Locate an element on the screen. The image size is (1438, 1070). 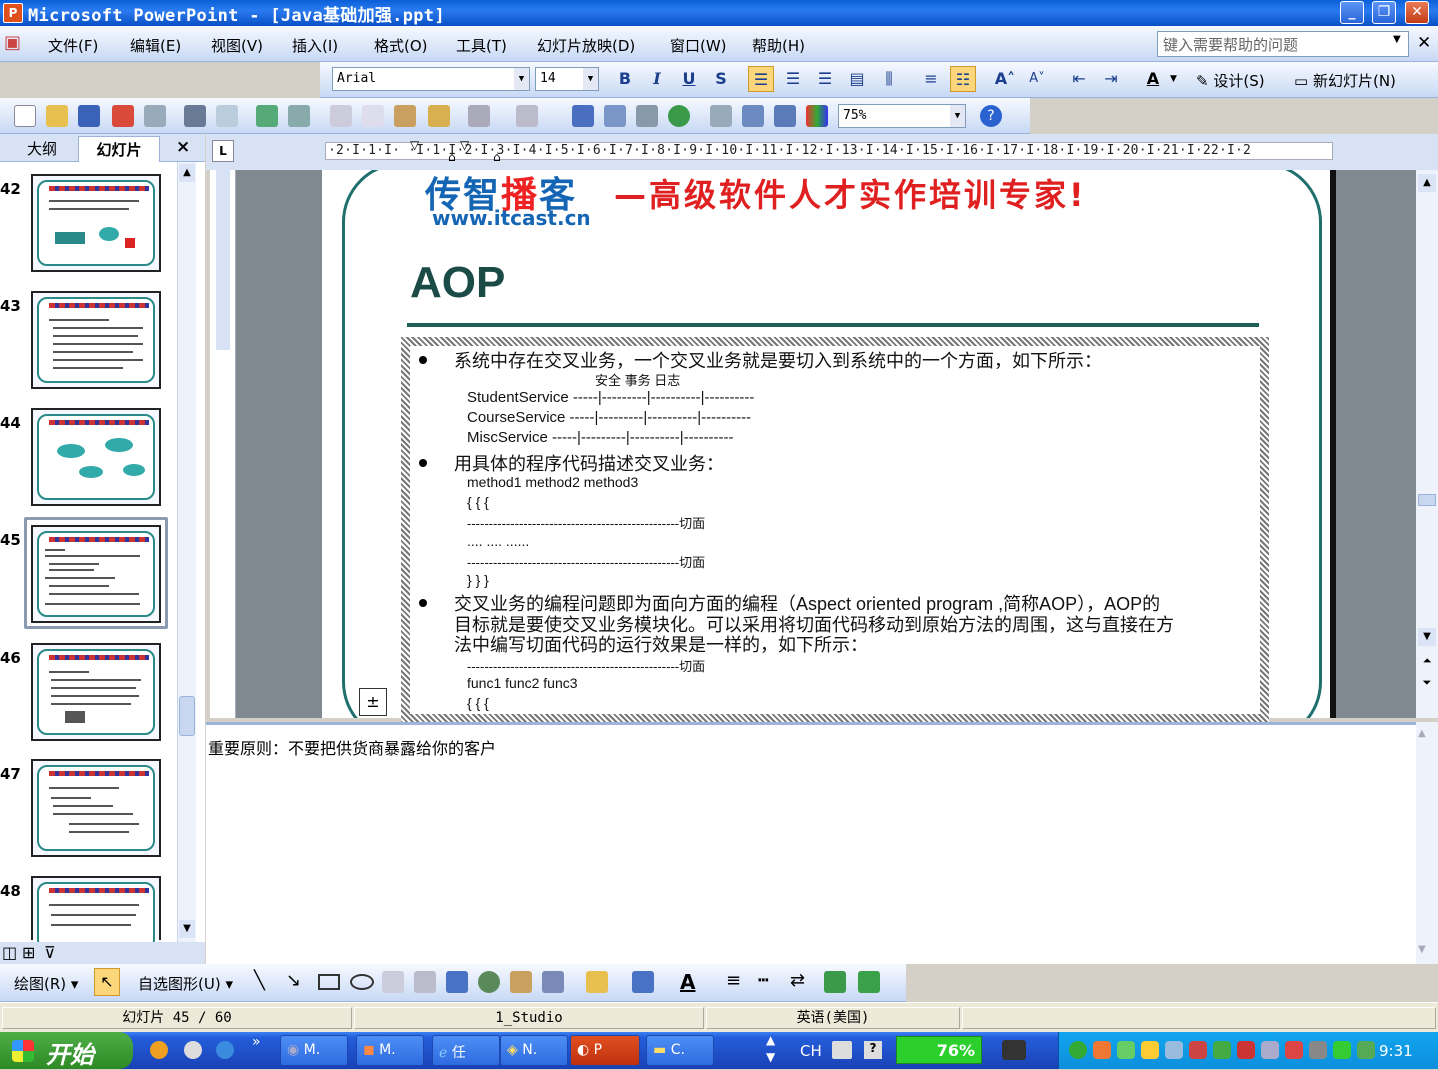
underline-button: U is located at coordinates (689, 79).